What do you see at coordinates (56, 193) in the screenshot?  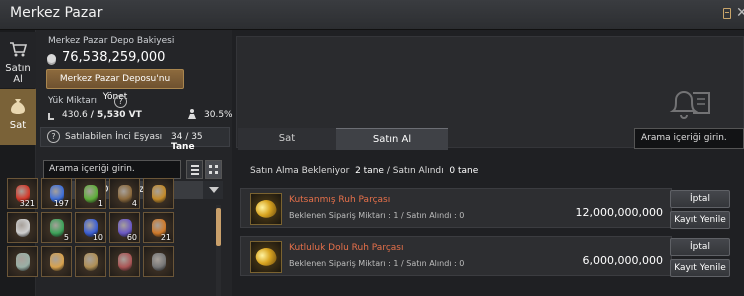 I see `inventory-slot: 197` at bounding box center [56, 193].